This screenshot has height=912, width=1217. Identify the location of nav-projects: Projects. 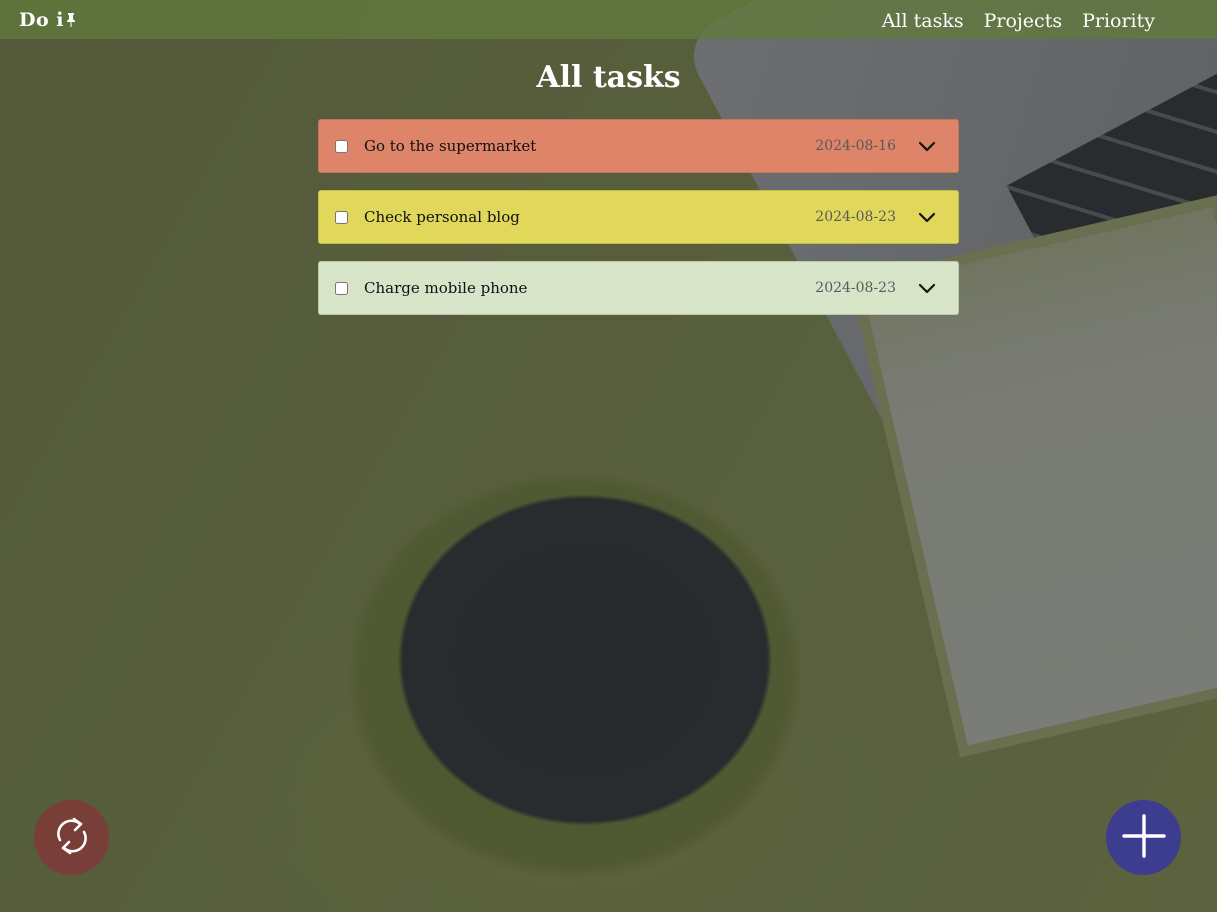
(1023, 21).